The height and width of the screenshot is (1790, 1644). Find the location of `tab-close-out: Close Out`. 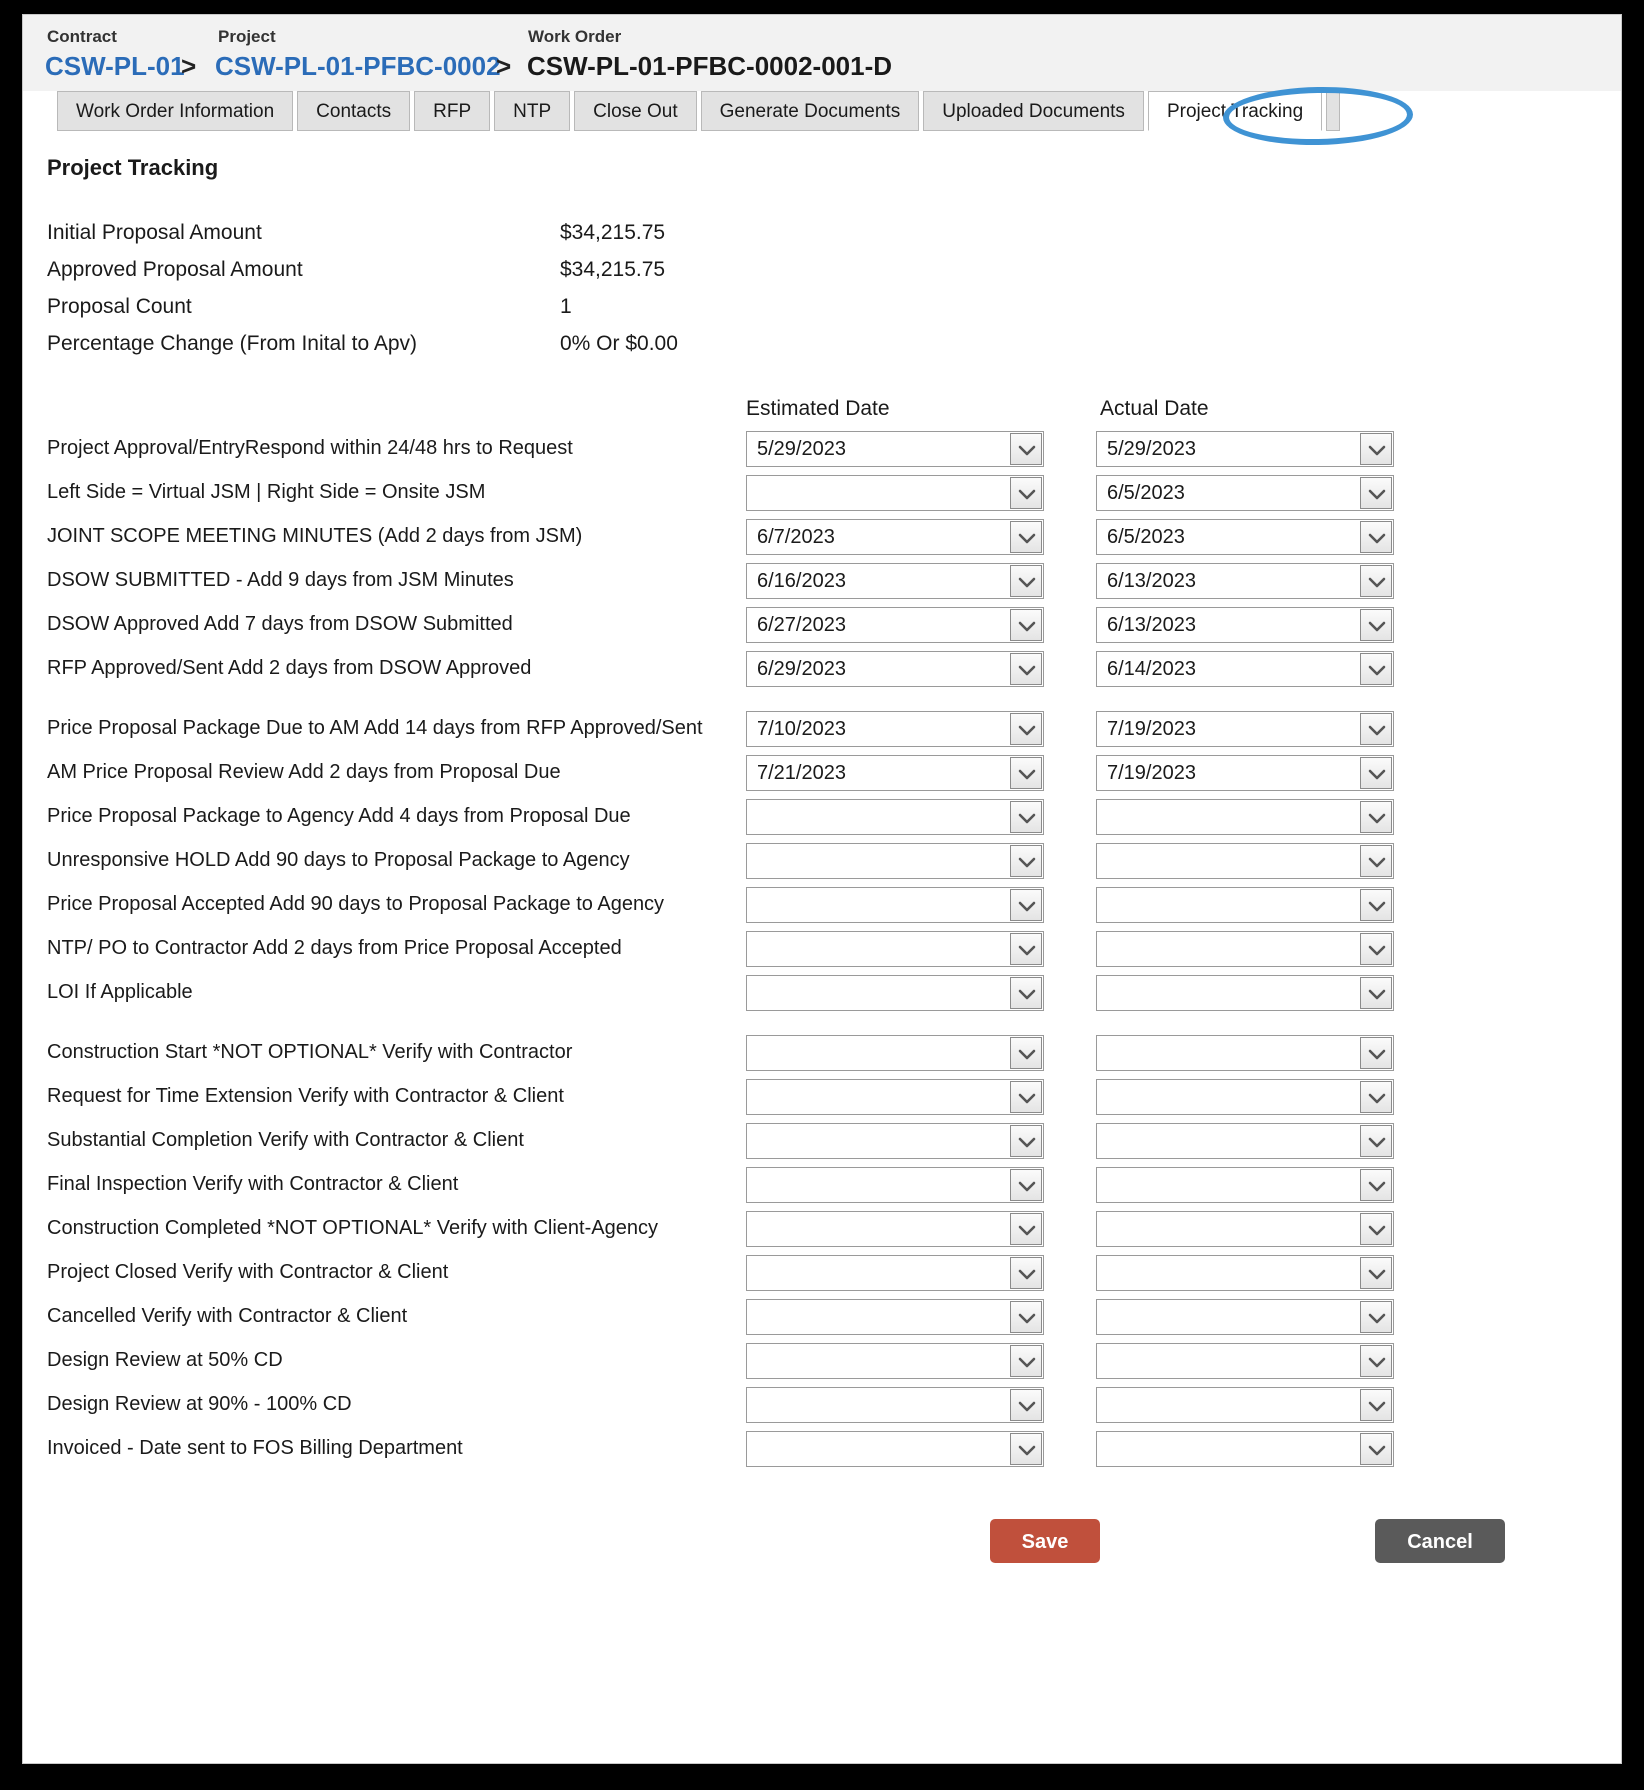

tab-close-out: Close Out is located at coordinates (635, 111).